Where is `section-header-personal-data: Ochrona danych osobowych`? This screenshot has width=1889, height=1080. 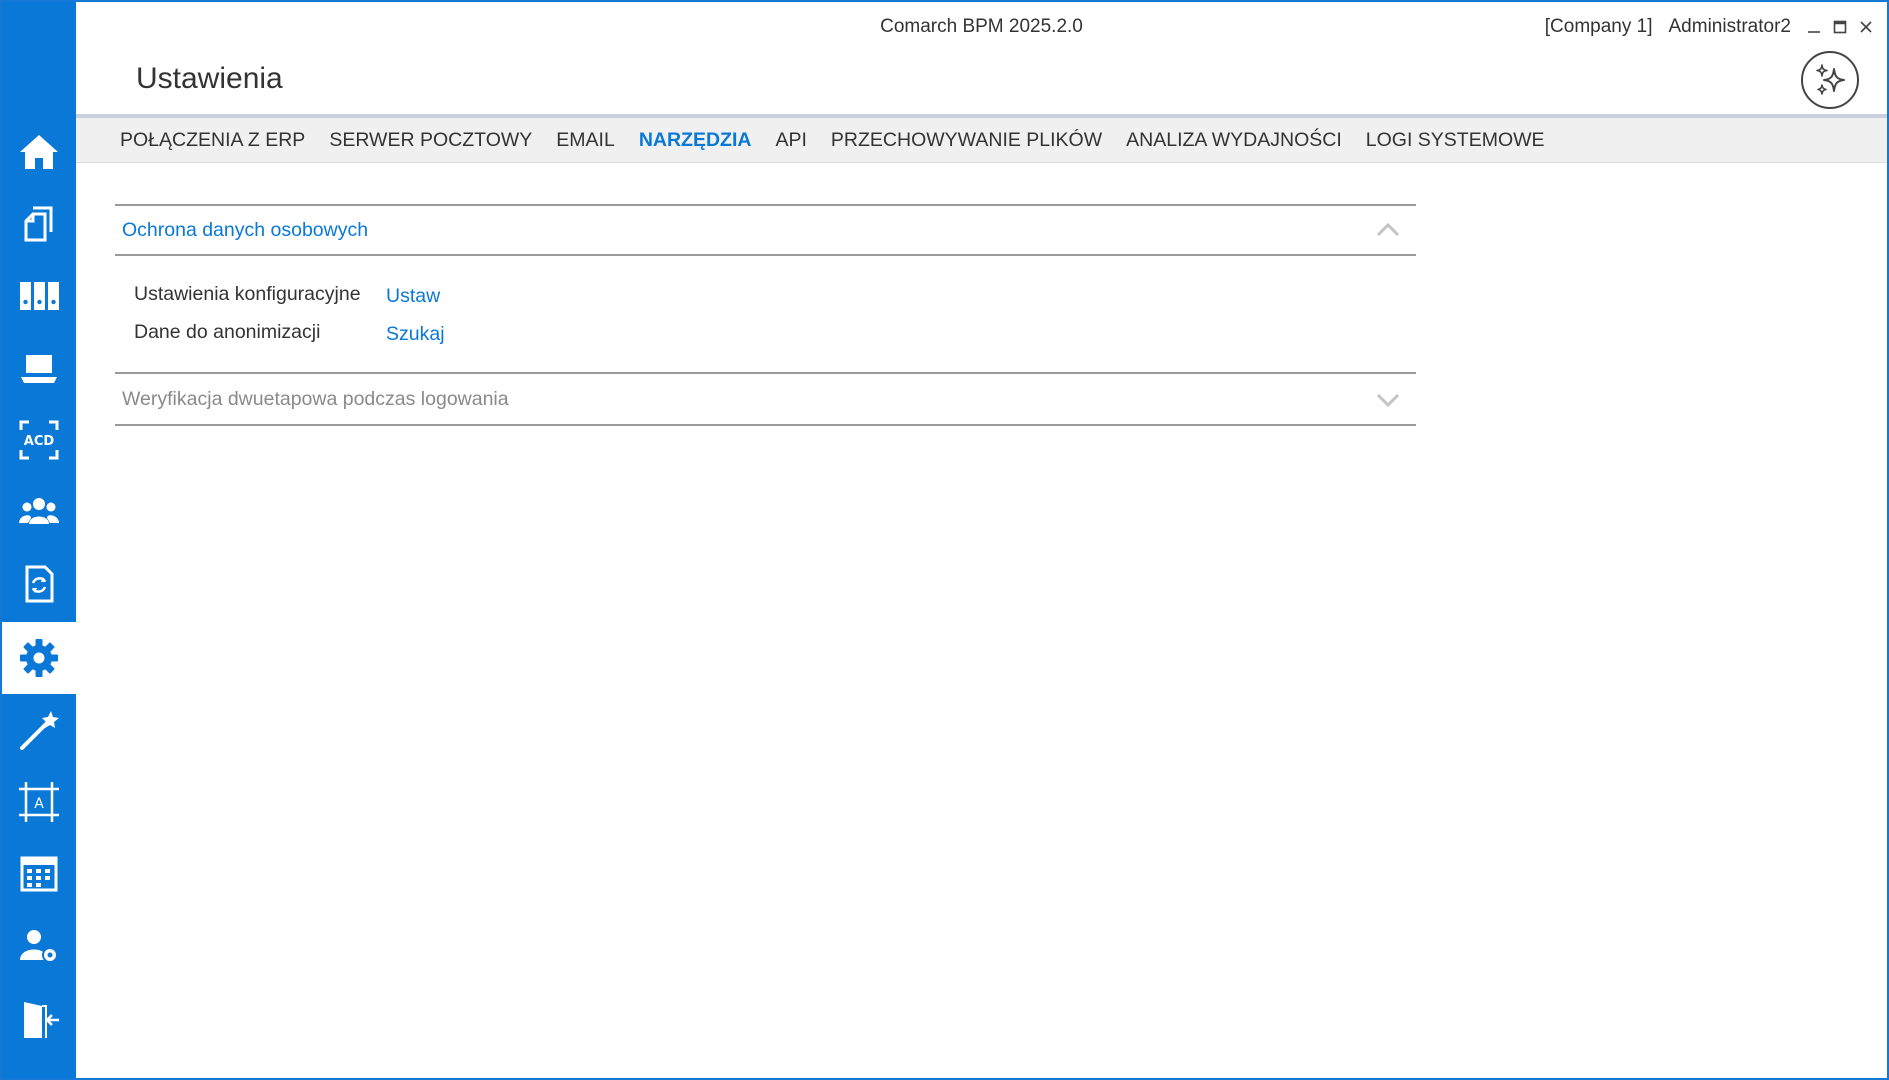 section-header-personal-data: Ochrona danych osobowych is located at coordinates (765, 231).